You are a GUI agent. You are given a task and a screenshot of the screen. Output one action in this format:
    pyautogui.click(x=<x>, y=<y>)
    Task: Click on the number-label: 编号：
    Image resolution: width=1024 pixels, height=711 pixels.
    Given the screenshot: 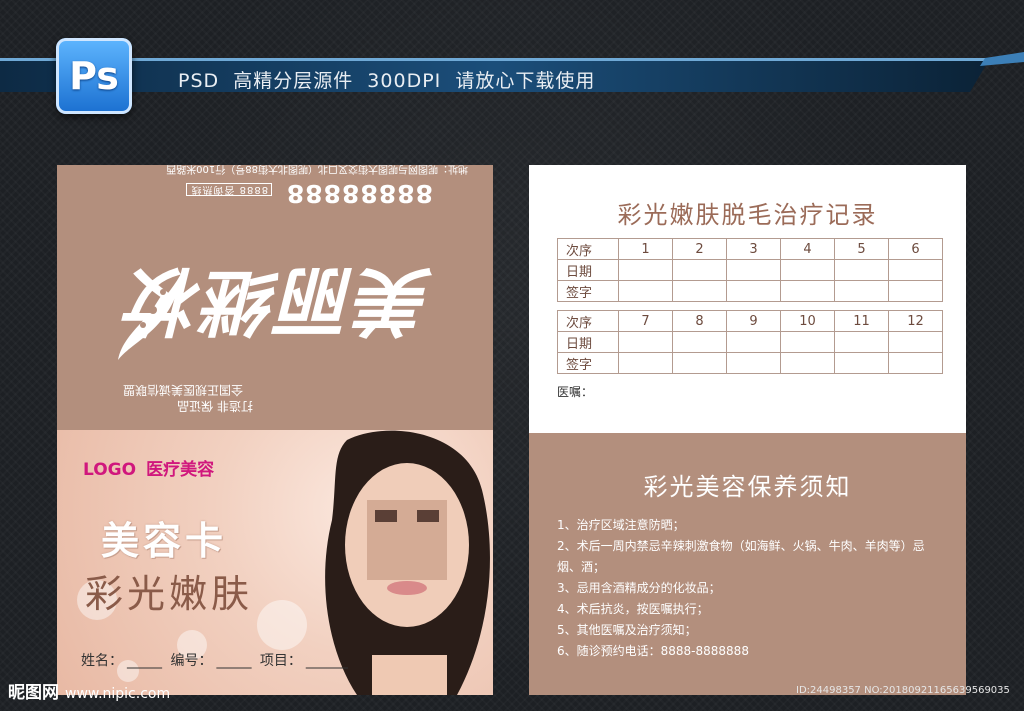 What is the action you would take?
    pyautogui.click(x=191, y=661)
    